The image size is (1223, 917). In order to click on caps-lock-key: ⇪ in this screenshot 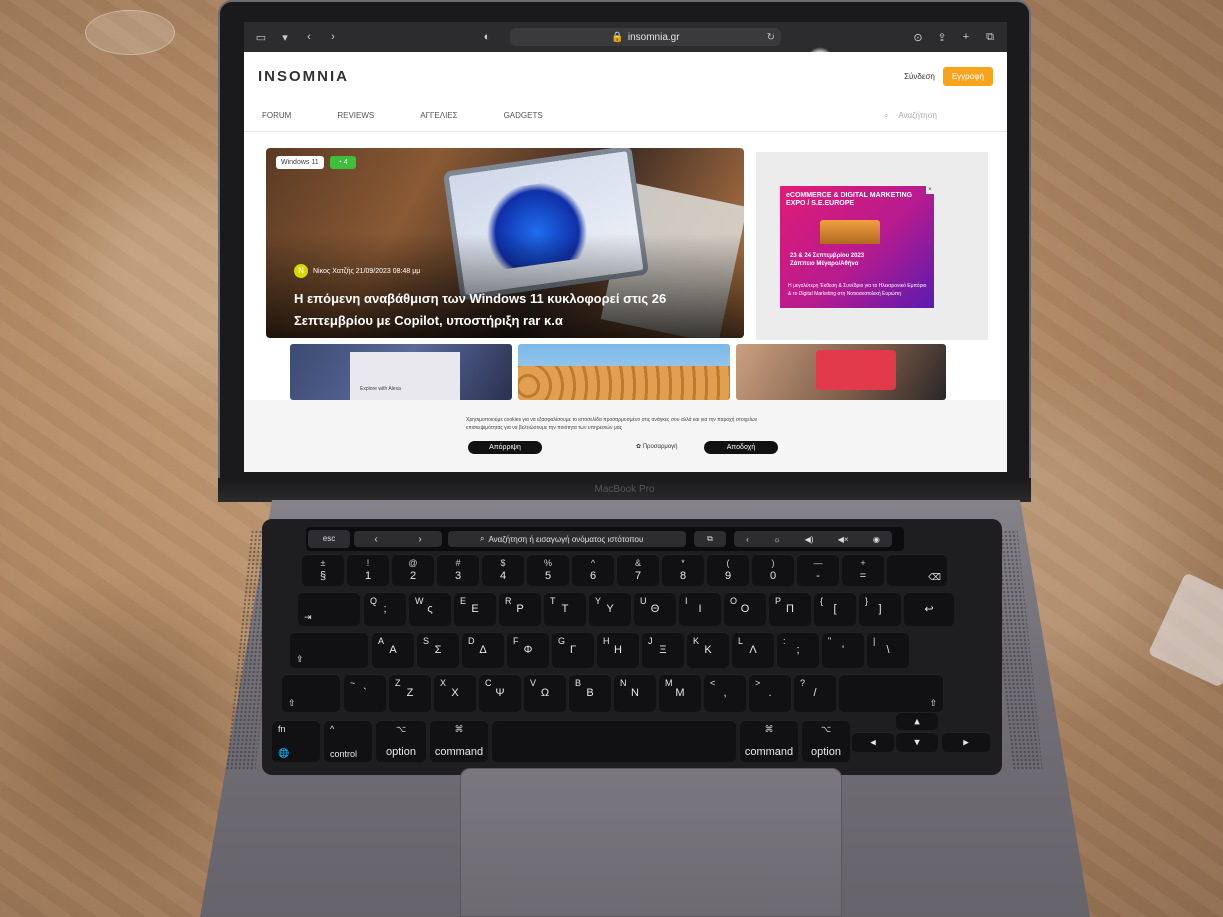, I will do `click(329, 650)`.